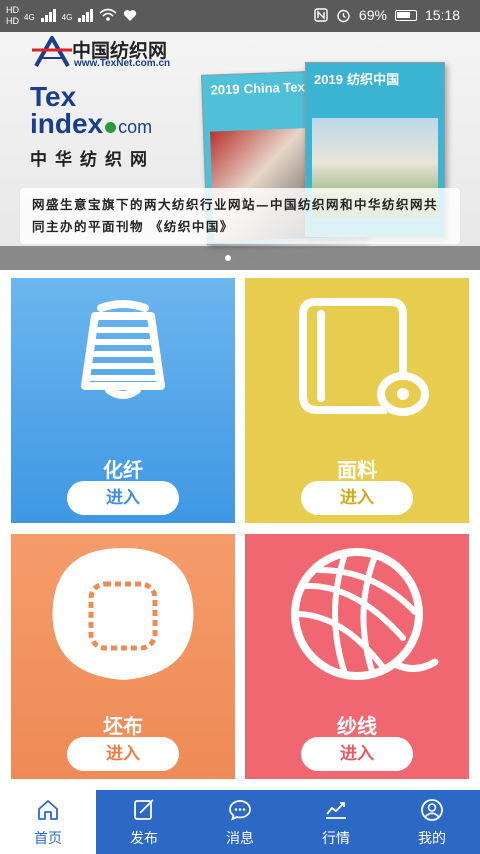 This screenshot has height=854, width=480. I want to click on nav-item-home: 首页, so click(48, 822).